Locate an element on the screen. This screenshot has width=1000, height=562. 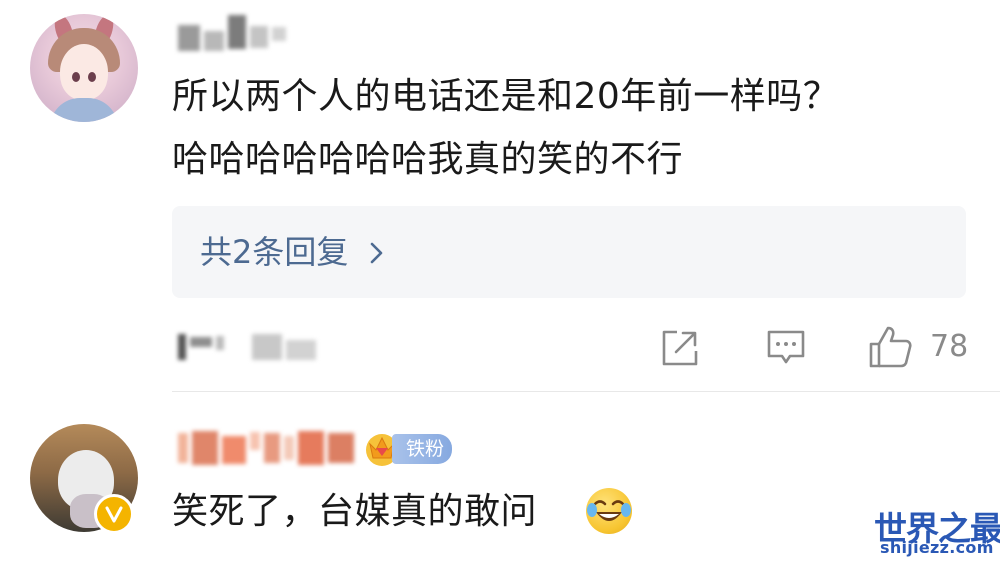
like-icon is located at coordinates (891, 347).